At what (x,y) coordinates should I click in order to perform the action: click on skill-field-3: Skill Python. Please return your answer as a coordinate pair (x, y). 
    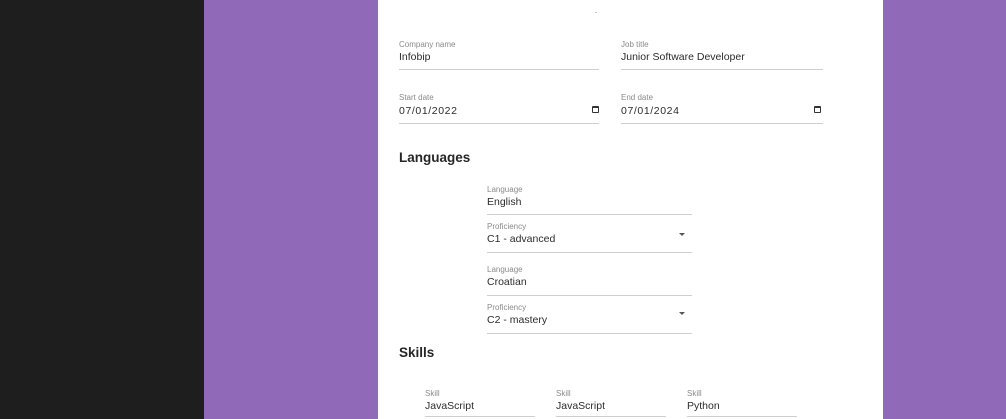
    Looking at the image, I should click on (742, 401).